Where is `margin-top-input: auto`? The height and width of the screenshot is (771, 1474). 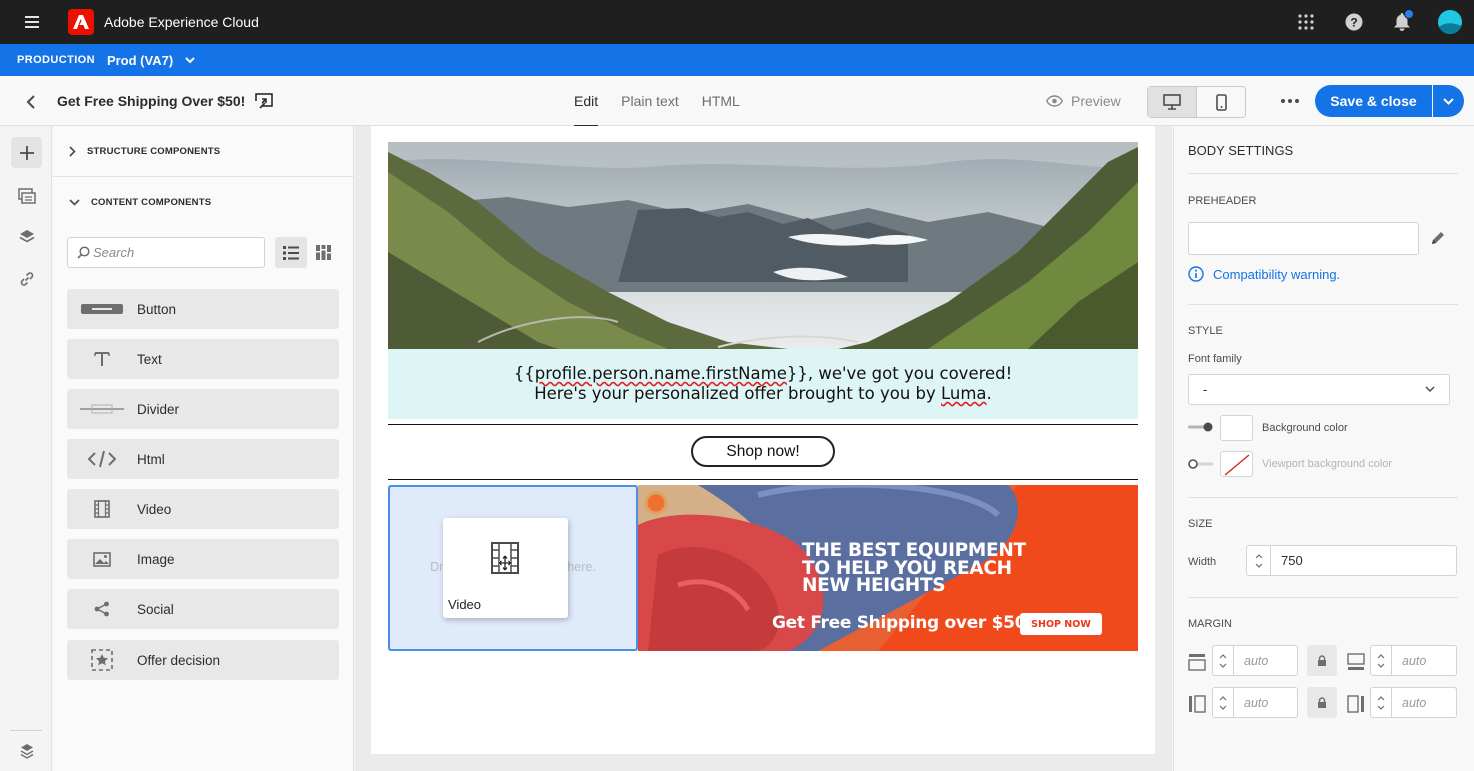
margin-top-input: auto is located at coordinates (1266, 660).